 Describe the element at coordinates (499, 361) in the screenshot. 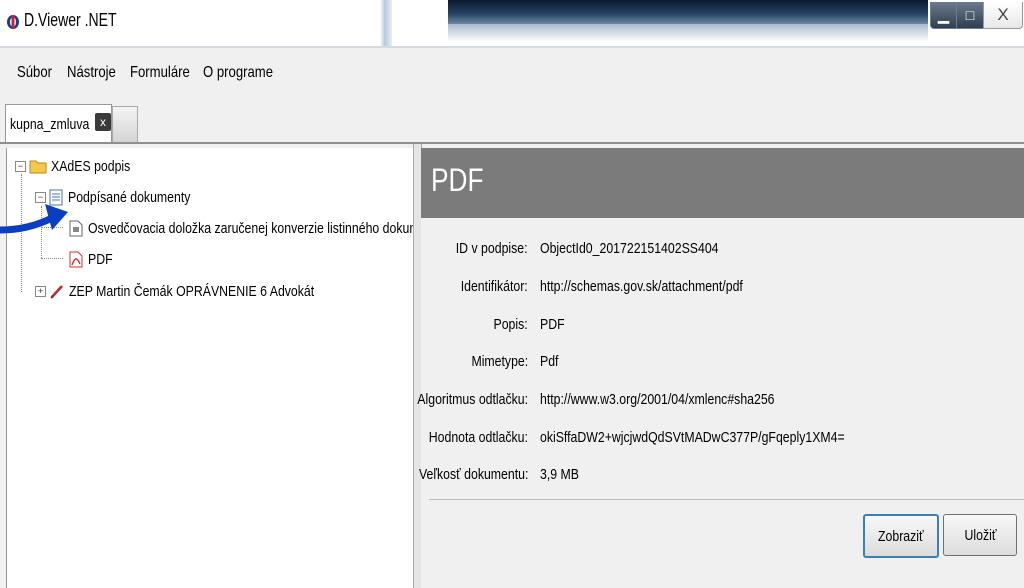

I see `prop-label-mimetype: Mimetype:` at that location.